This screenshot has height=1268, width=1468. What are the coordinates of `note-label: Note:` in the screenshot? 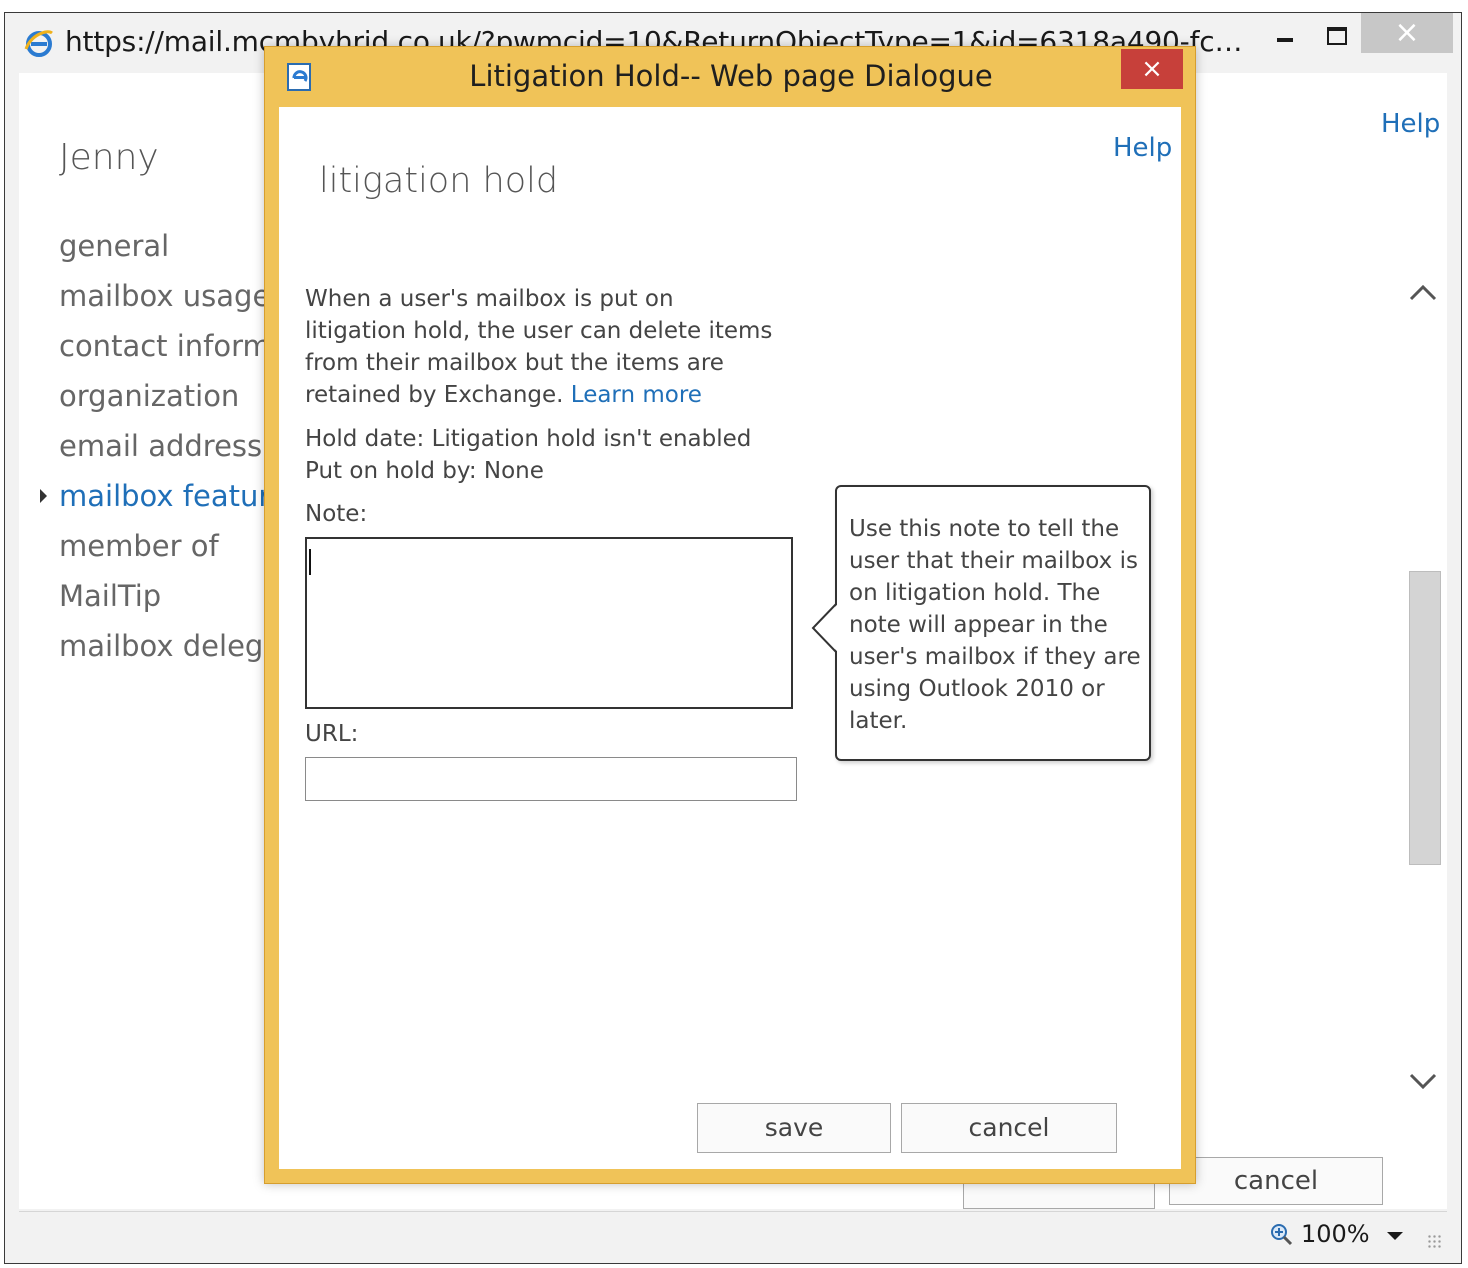 It's located at (336, 514).